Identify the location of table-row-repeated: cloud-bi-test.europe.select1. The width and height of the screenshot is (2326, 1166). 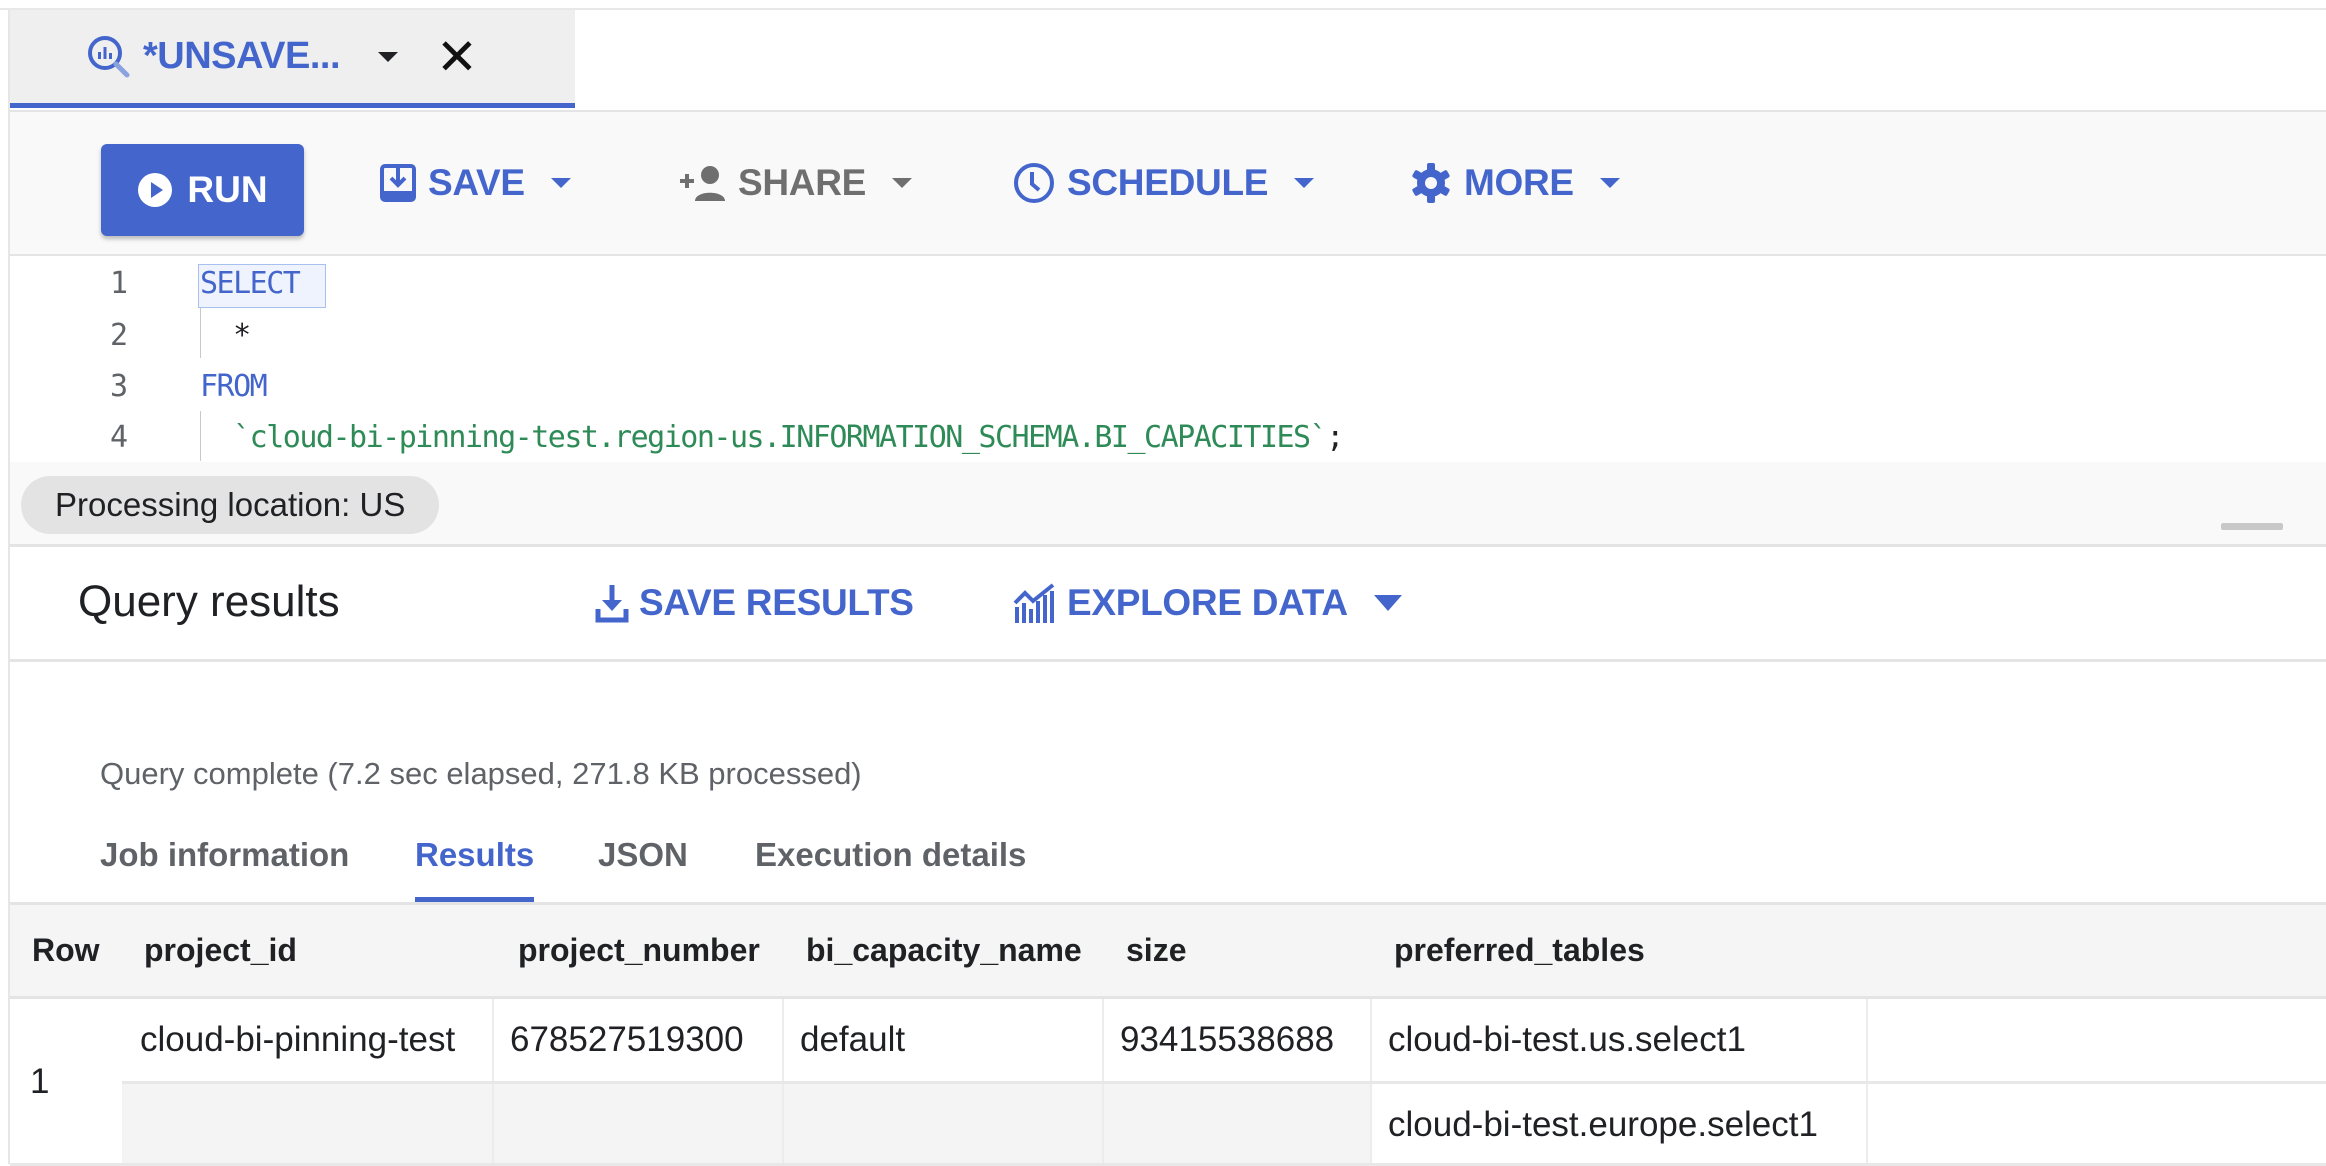
(1168, 1125).